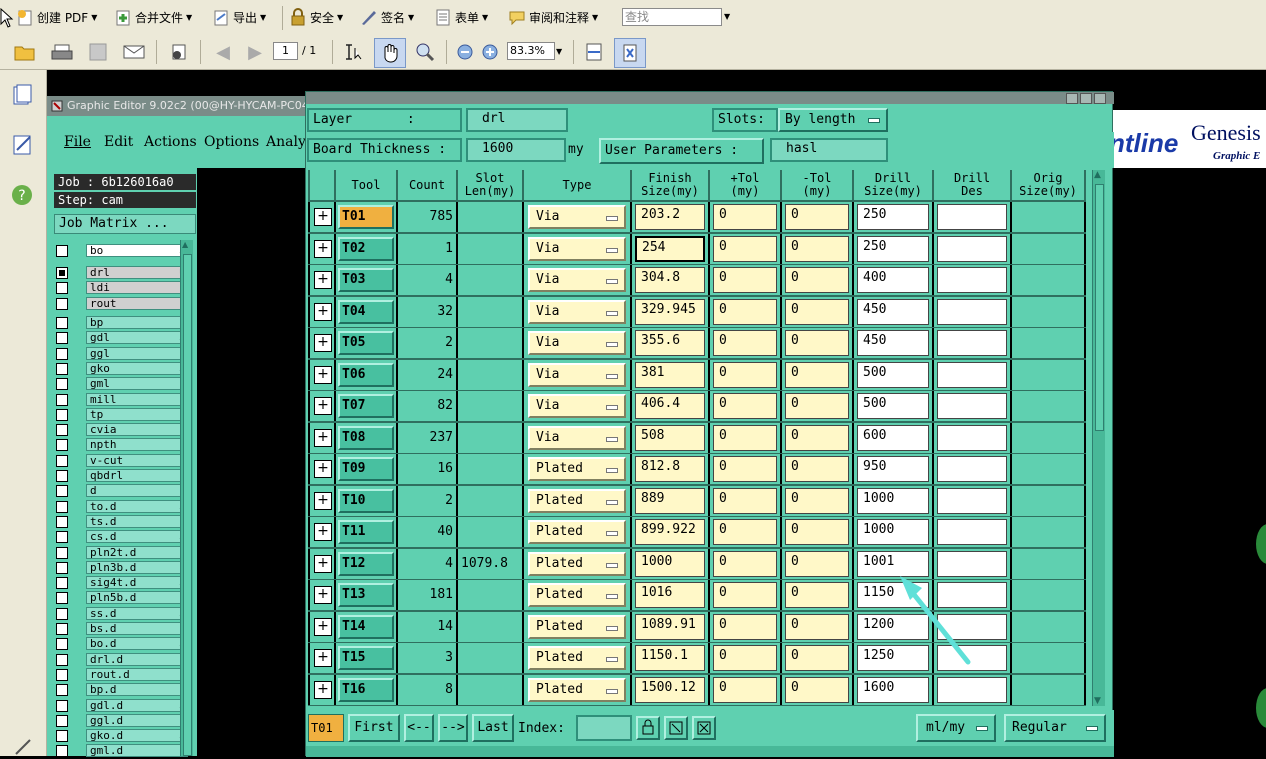 The height and width of the screenshot is (759, 1266). I want to click on scroll-down-icon: ▼, so click(1097, 701).